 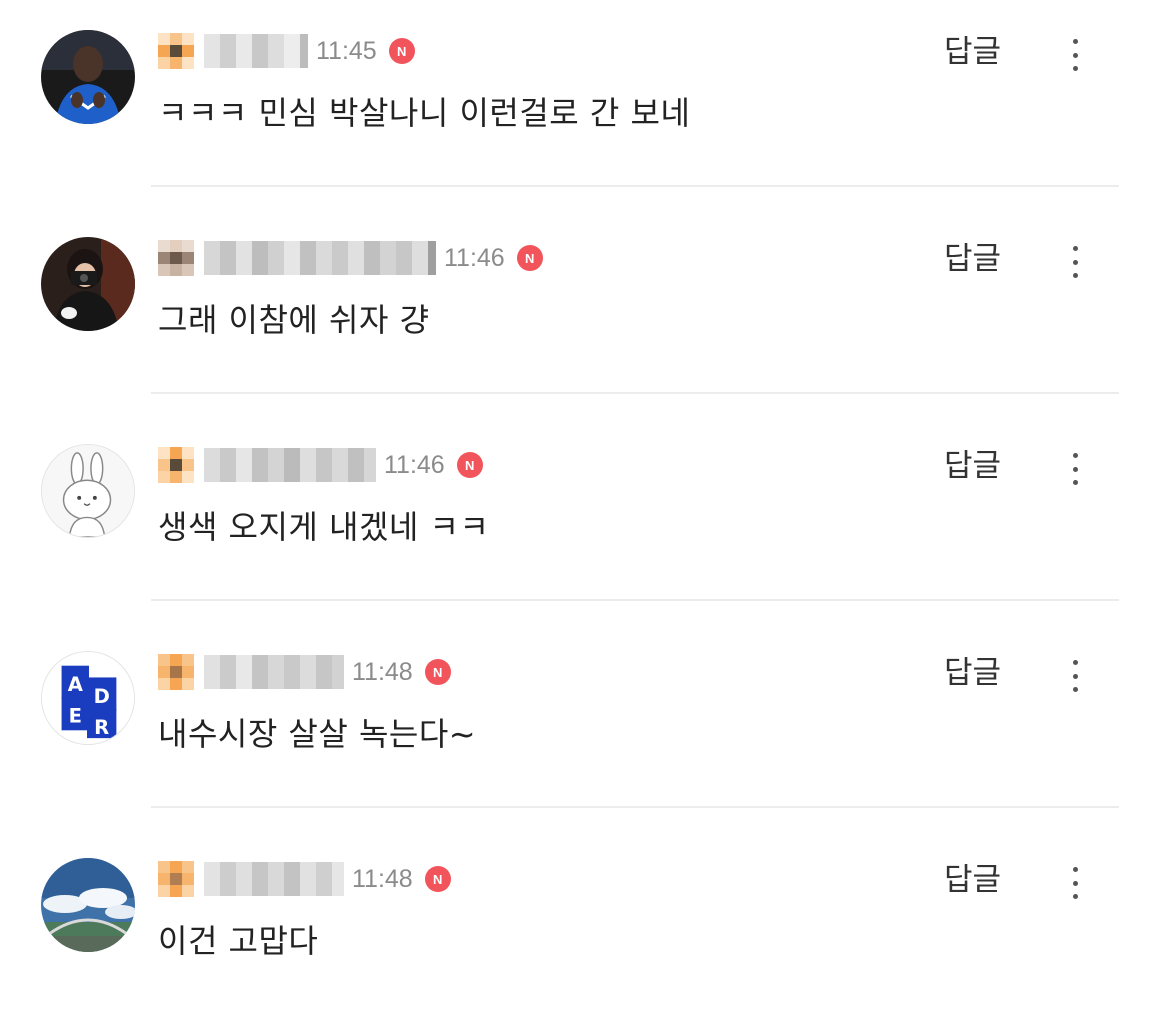 I want to click on comment-text: 생색 오지게 내겠네 ㅋㅋ, so click(x=324, y=527).